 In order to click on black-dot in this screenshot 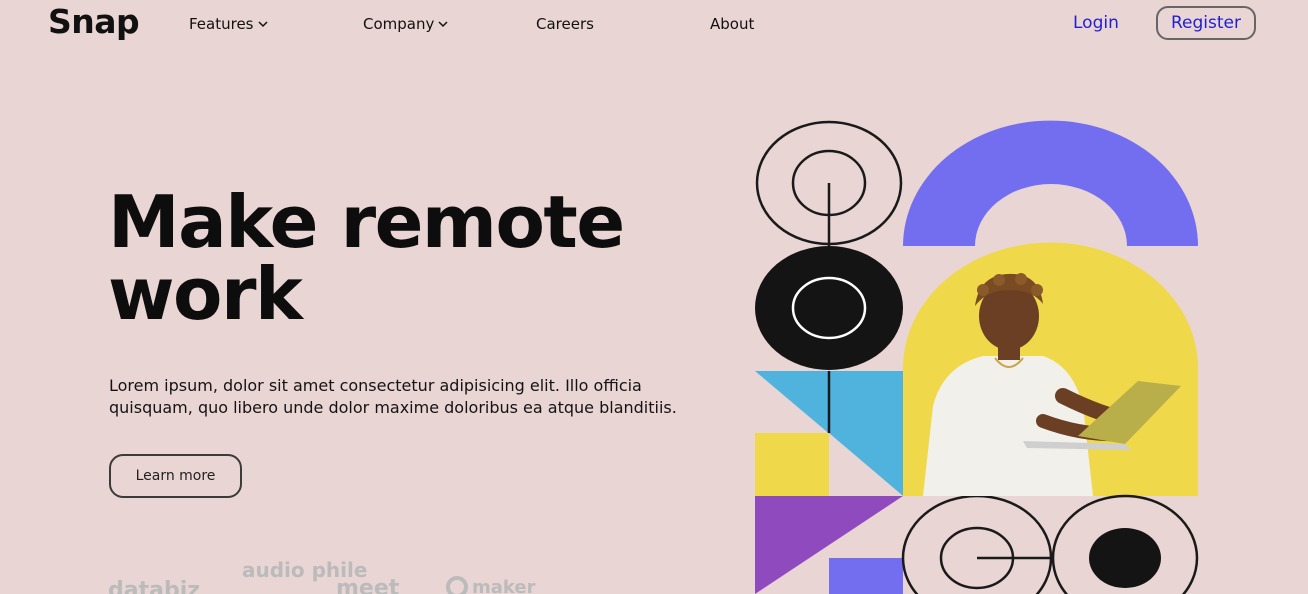, I will do `click(1125, 558)`.